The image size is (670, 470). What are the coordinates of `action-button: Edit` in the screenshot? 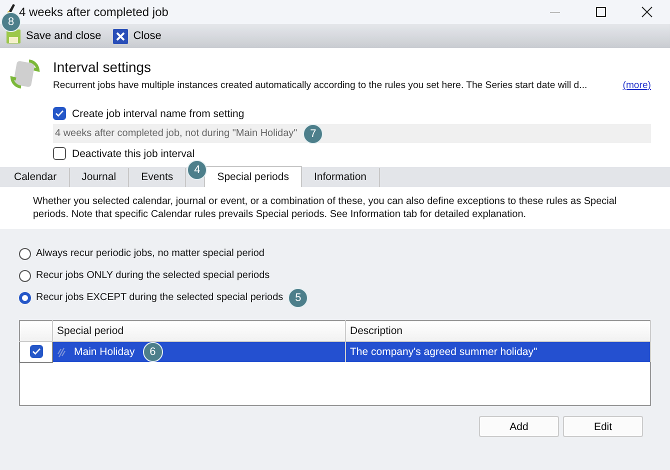 It's located at (603, 426).